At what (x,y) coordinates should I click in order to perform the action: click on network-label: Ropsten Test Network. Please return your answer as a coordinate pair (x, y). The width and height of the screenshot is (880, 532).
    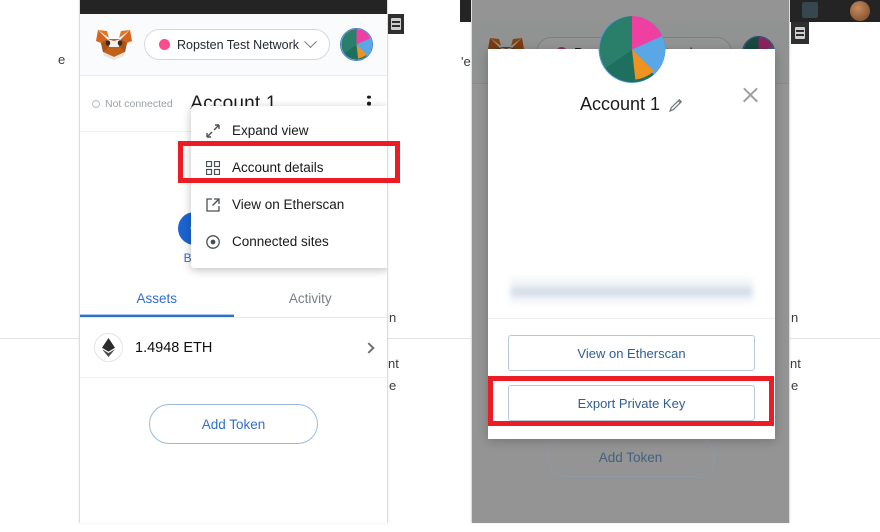
    Looking at the image, I should click on (238, 44).